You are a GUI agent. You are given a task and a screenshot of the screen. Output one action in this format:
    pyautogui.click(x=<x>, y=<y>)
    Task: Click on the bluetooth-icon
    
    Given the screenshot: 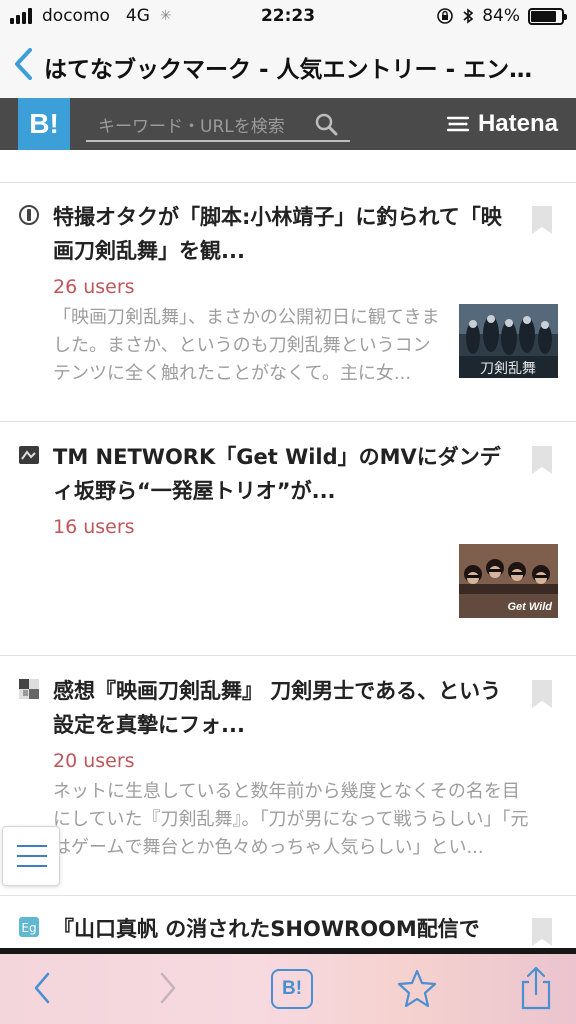 What is the action you would take?
    pyautogui.click(x=468, y=16)
    